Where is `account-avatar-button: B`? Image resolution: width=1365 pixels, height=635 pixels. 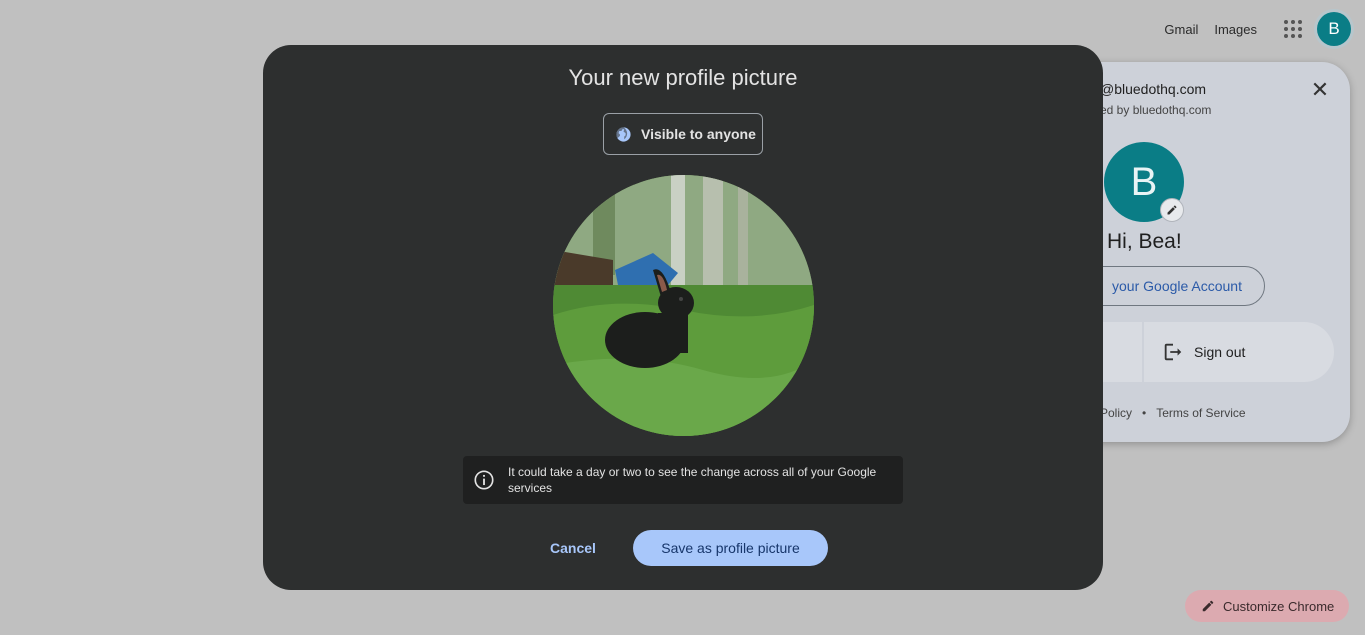
account-avatar-button: B is located at coordinates (1334, 29).